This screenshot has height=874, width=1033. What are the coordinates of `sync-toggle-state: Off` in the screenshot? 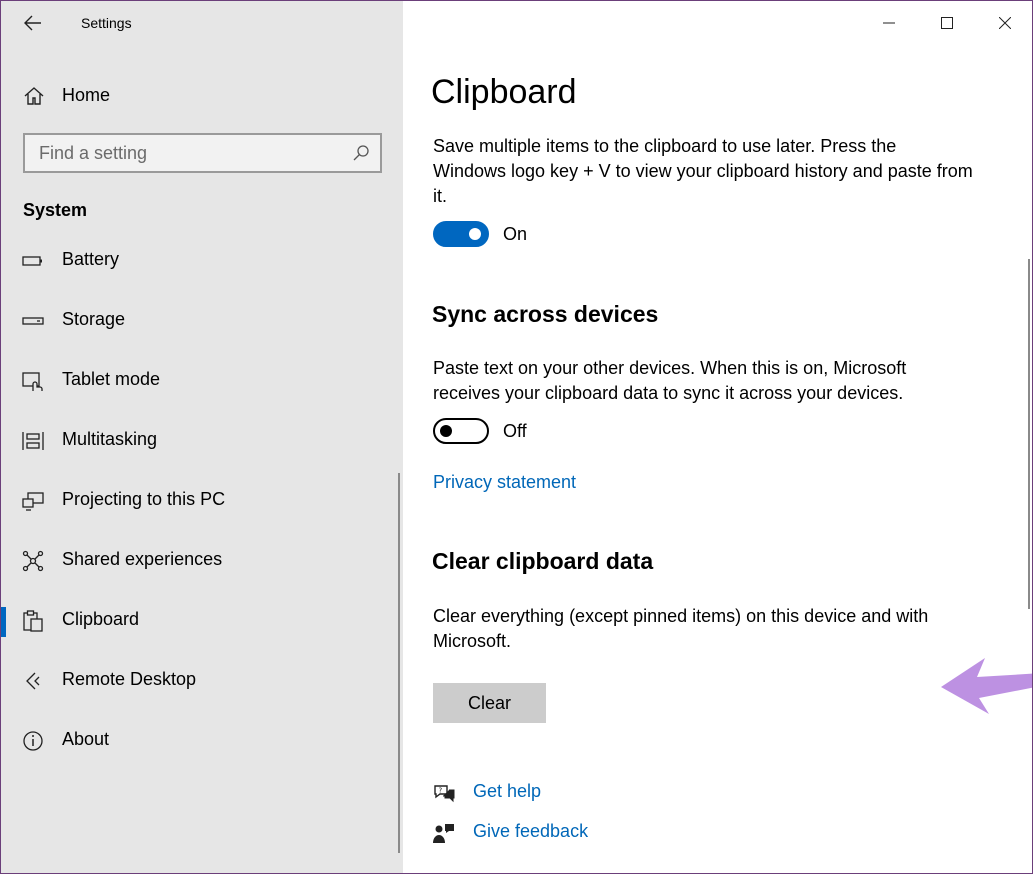 It's located at (515, 431).